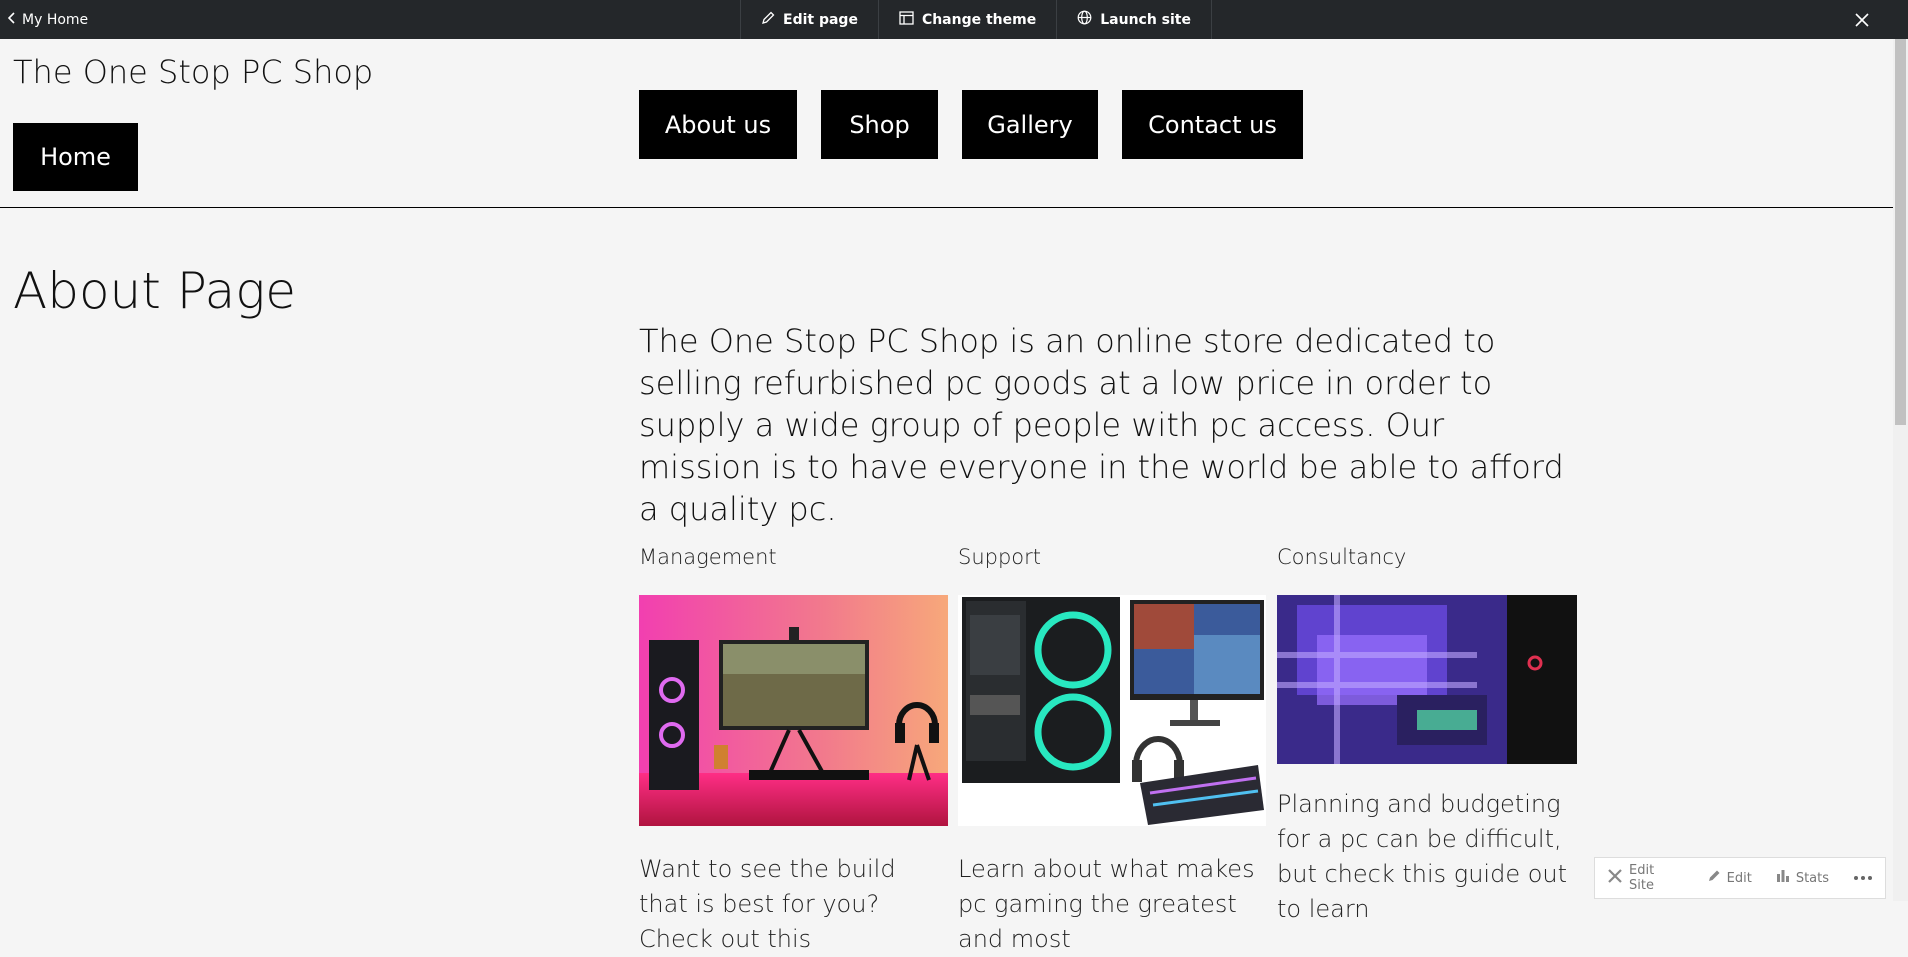 The height and width of the screenshot is (957, 1908). Describe the element at coordinates (155, 291) in the screenshot. I see `page-title: About Page` at that location.